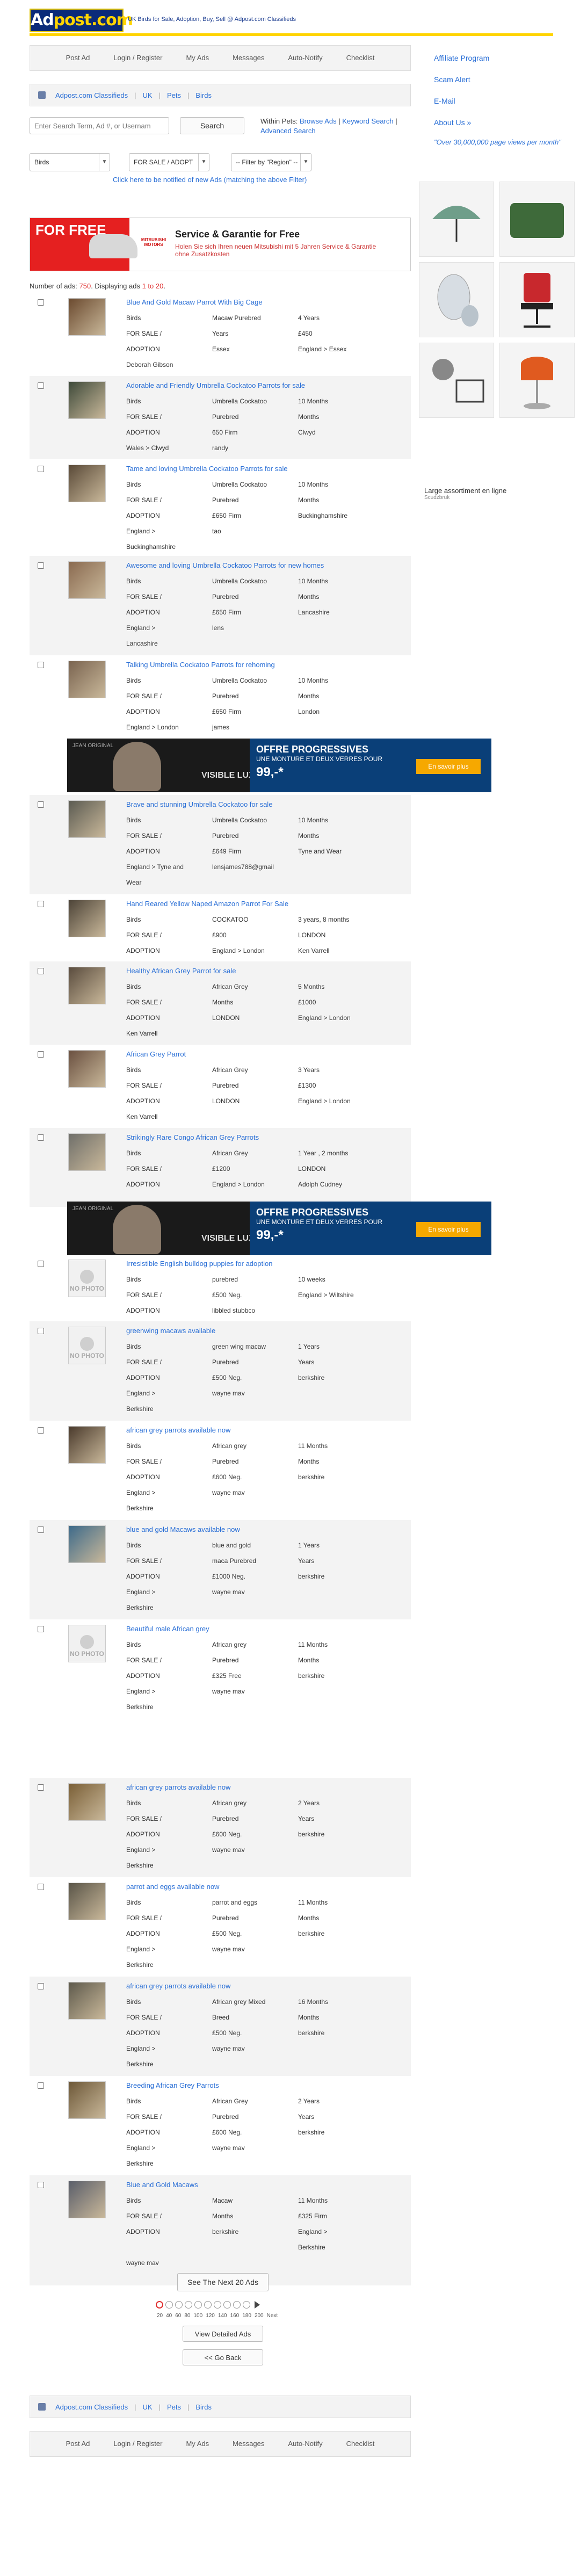 Image resolution: width=580 pixels, height=2576 pixels. I want to click on page-number: 100, so click(198, 2316).